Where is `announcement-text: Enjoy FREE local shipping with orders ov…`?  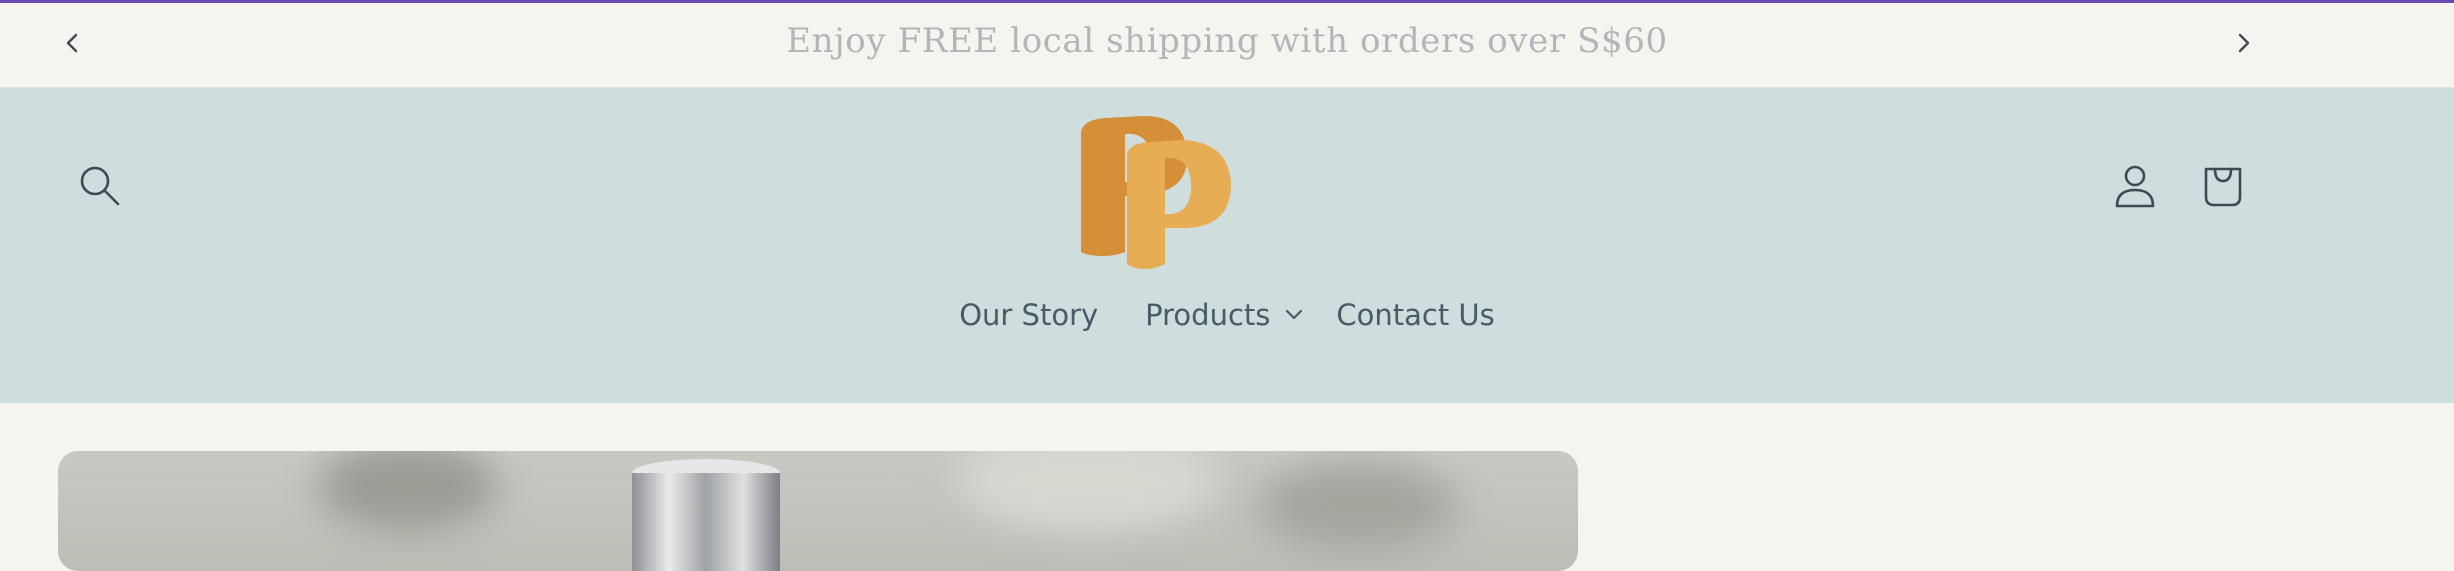
announcement-text: Enjoy FREE local shipping with orders ov… is located at coordinates (1227, 41).